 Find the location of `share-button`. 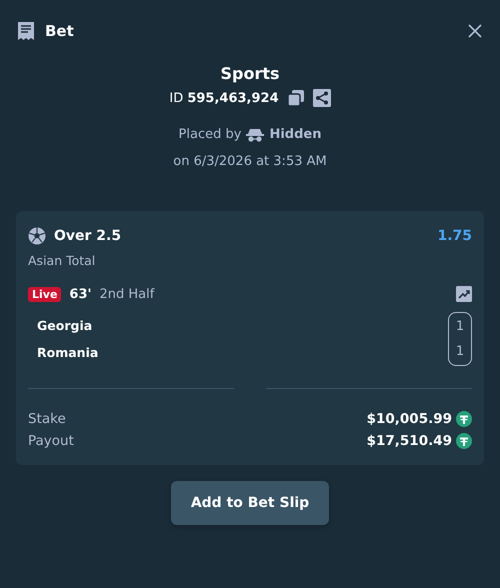

share-button is located at coordinates (321, 98).